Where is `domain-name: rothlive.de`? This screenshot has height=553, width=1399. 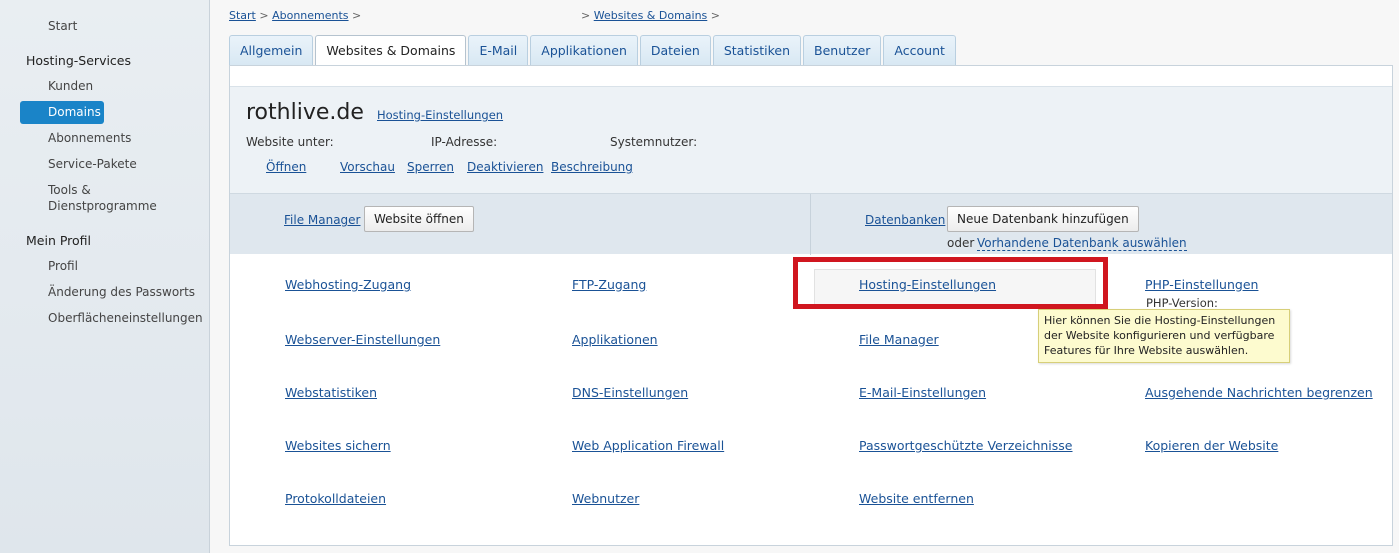 domain-name: rothlive.de is located at coordinates (305, 112).